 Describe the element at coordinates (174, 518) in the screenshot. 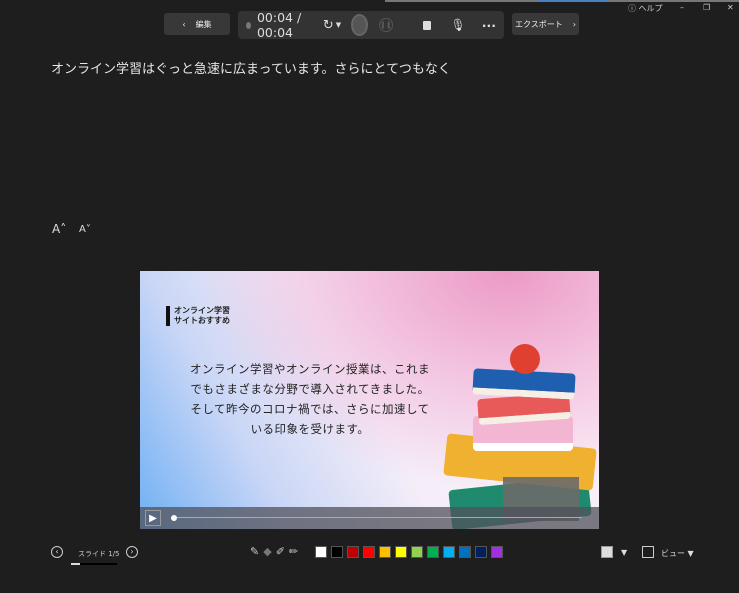

I see `playback-scrubber` at that location.